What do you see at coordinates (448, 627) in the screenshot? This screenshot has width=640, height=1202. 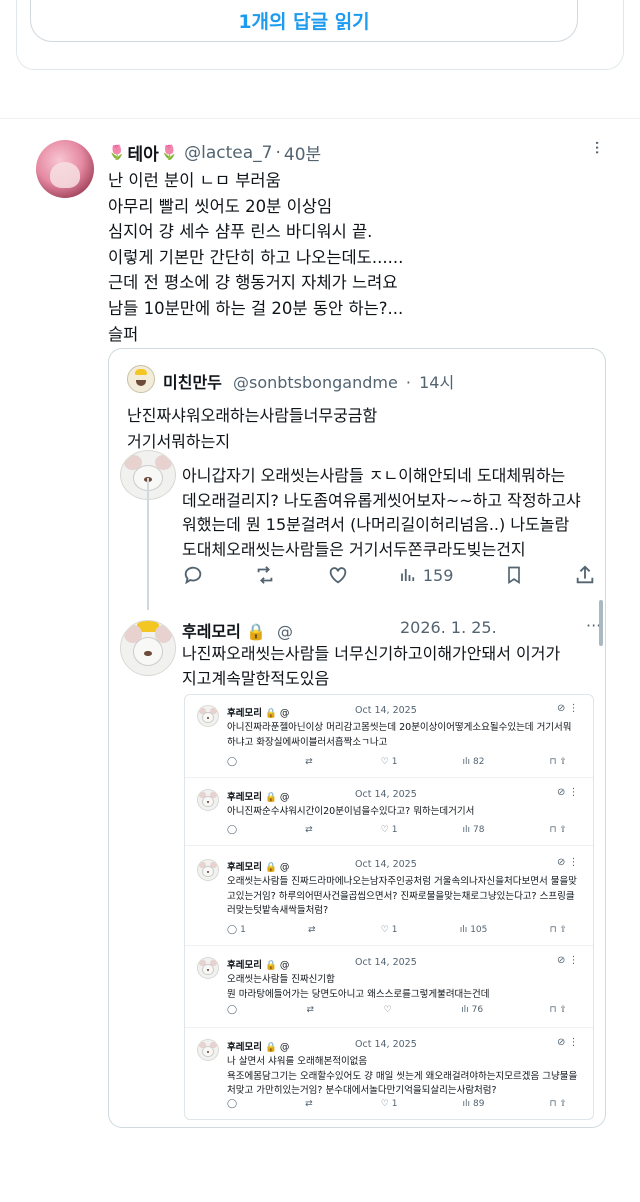 I see `timestamp: 2026. 1. 25.` at bounding box center [448, 627].